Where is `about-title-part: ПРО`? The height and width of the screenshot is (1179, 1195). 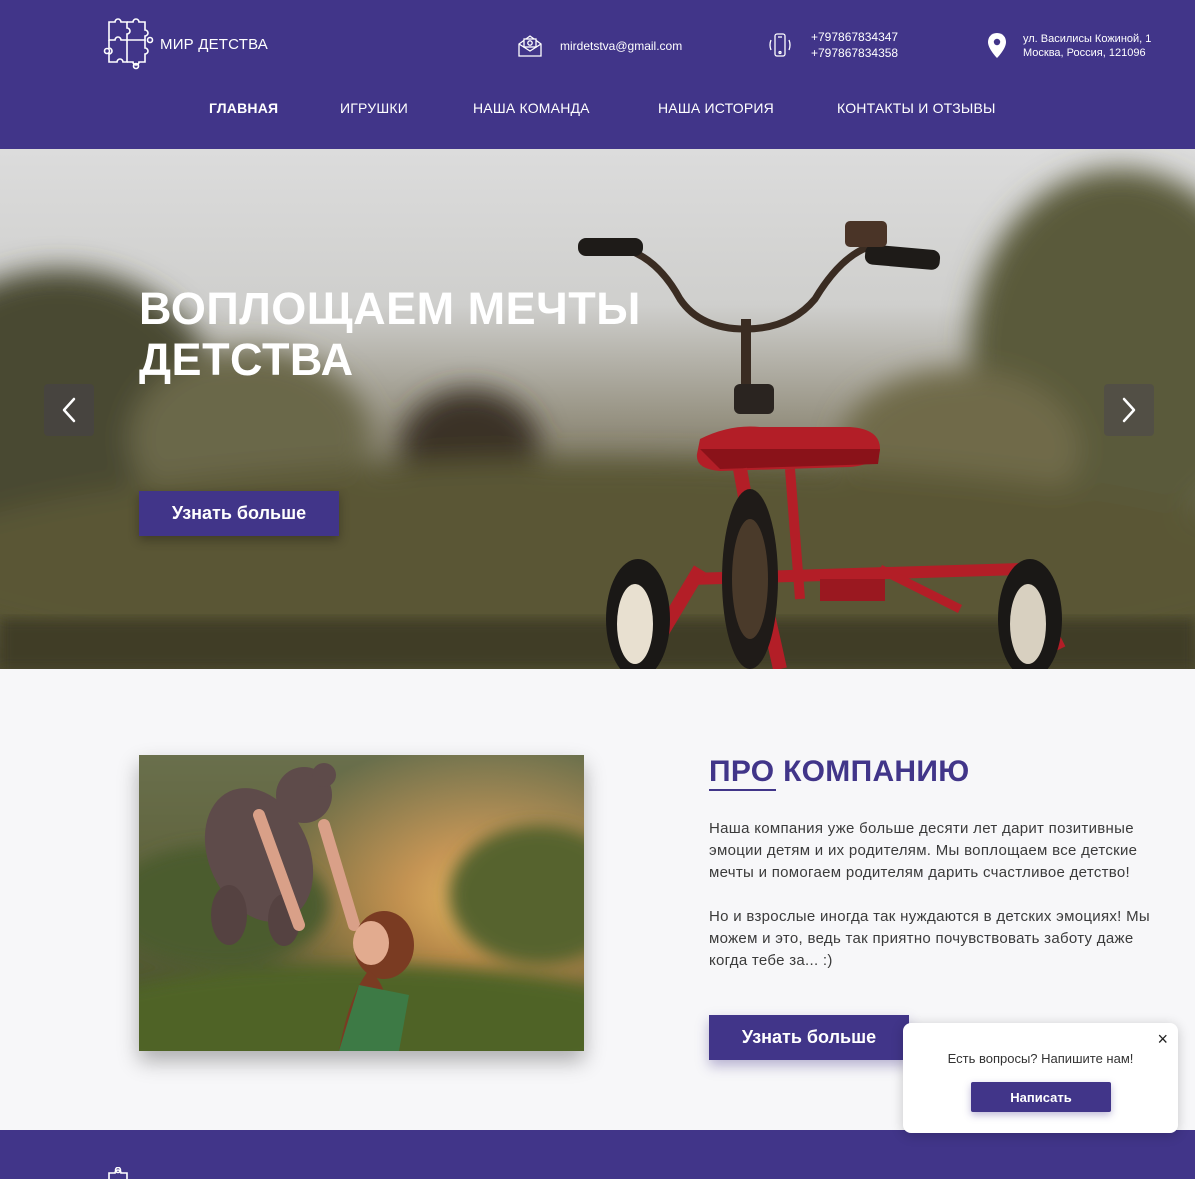
about-title-part: ПРО is located at coordinates (742, 771).